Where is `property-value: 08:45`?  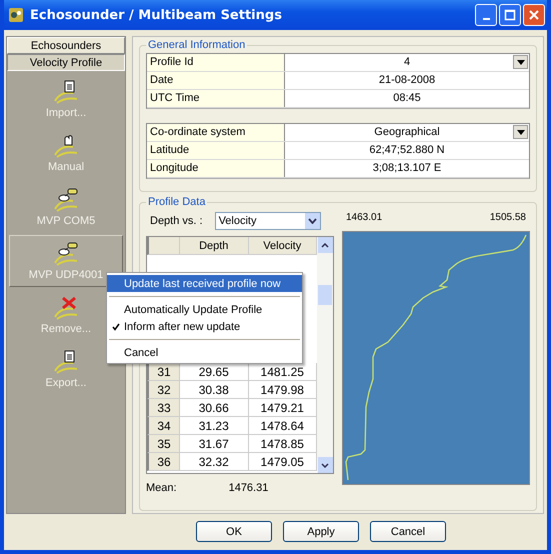
property-value: 08:45 is located at coordinates (407, 98).